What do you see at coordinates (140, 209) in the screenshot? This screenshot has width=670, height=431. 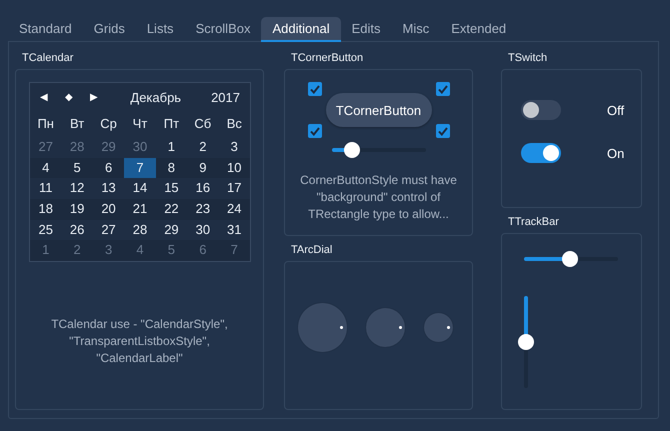 I see `day-cell: 21` at bounding box center [140, 209].